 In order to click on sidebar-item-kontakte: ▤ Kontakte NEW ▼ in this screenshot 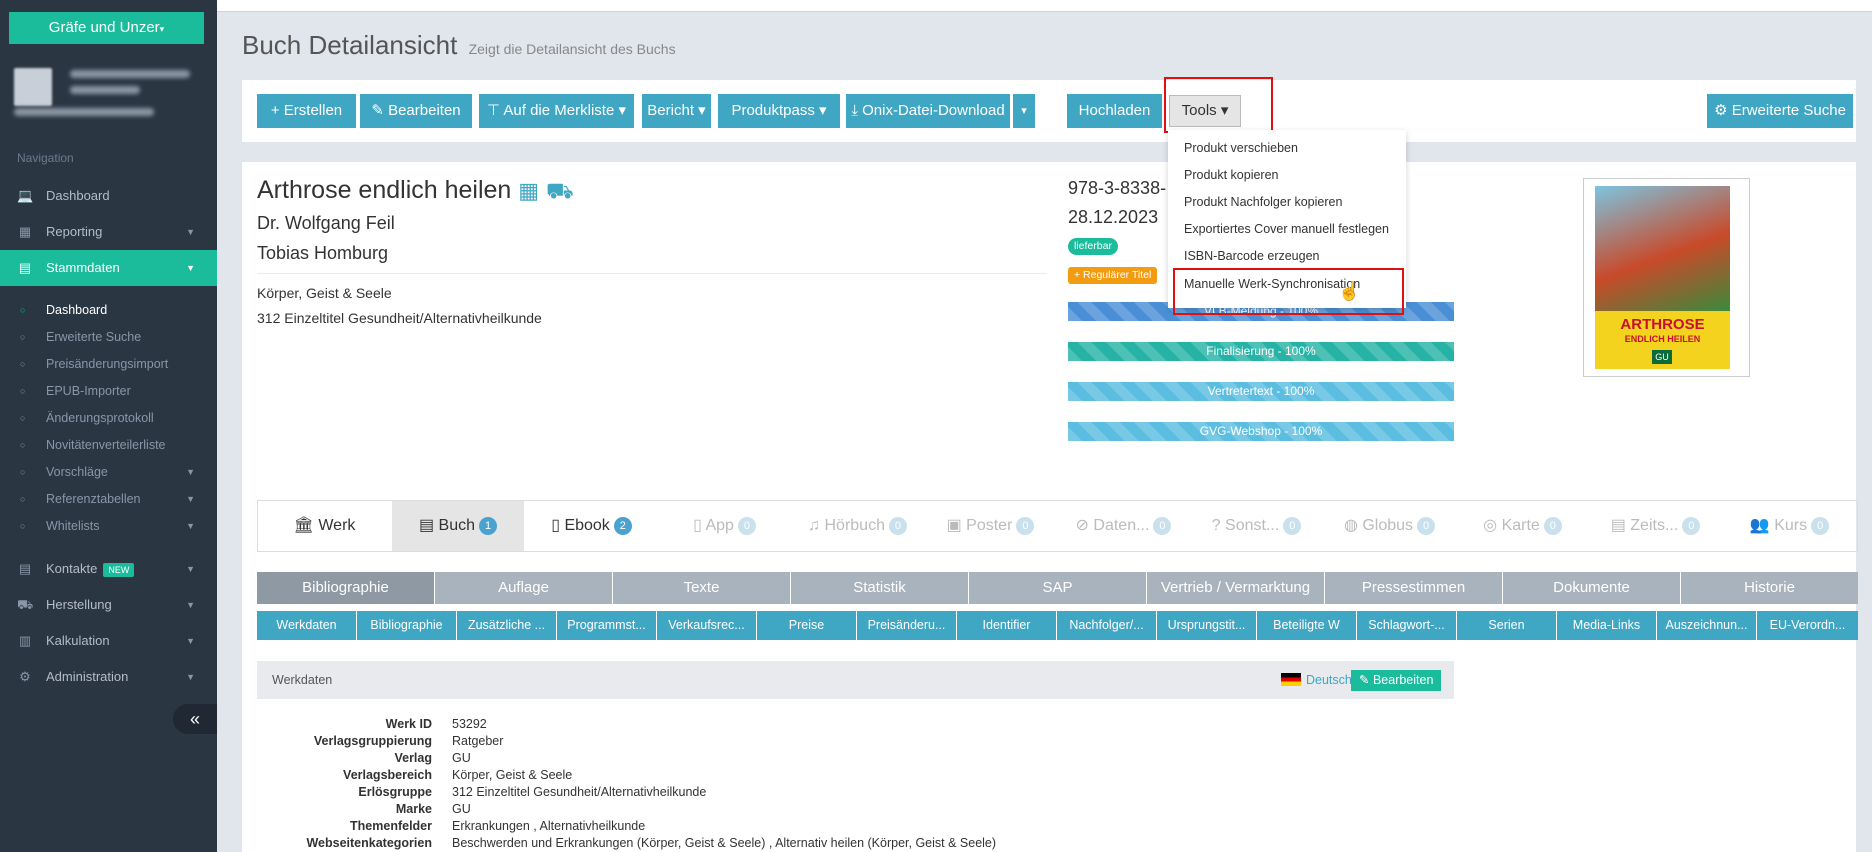, I will do `click(108, 569)`.